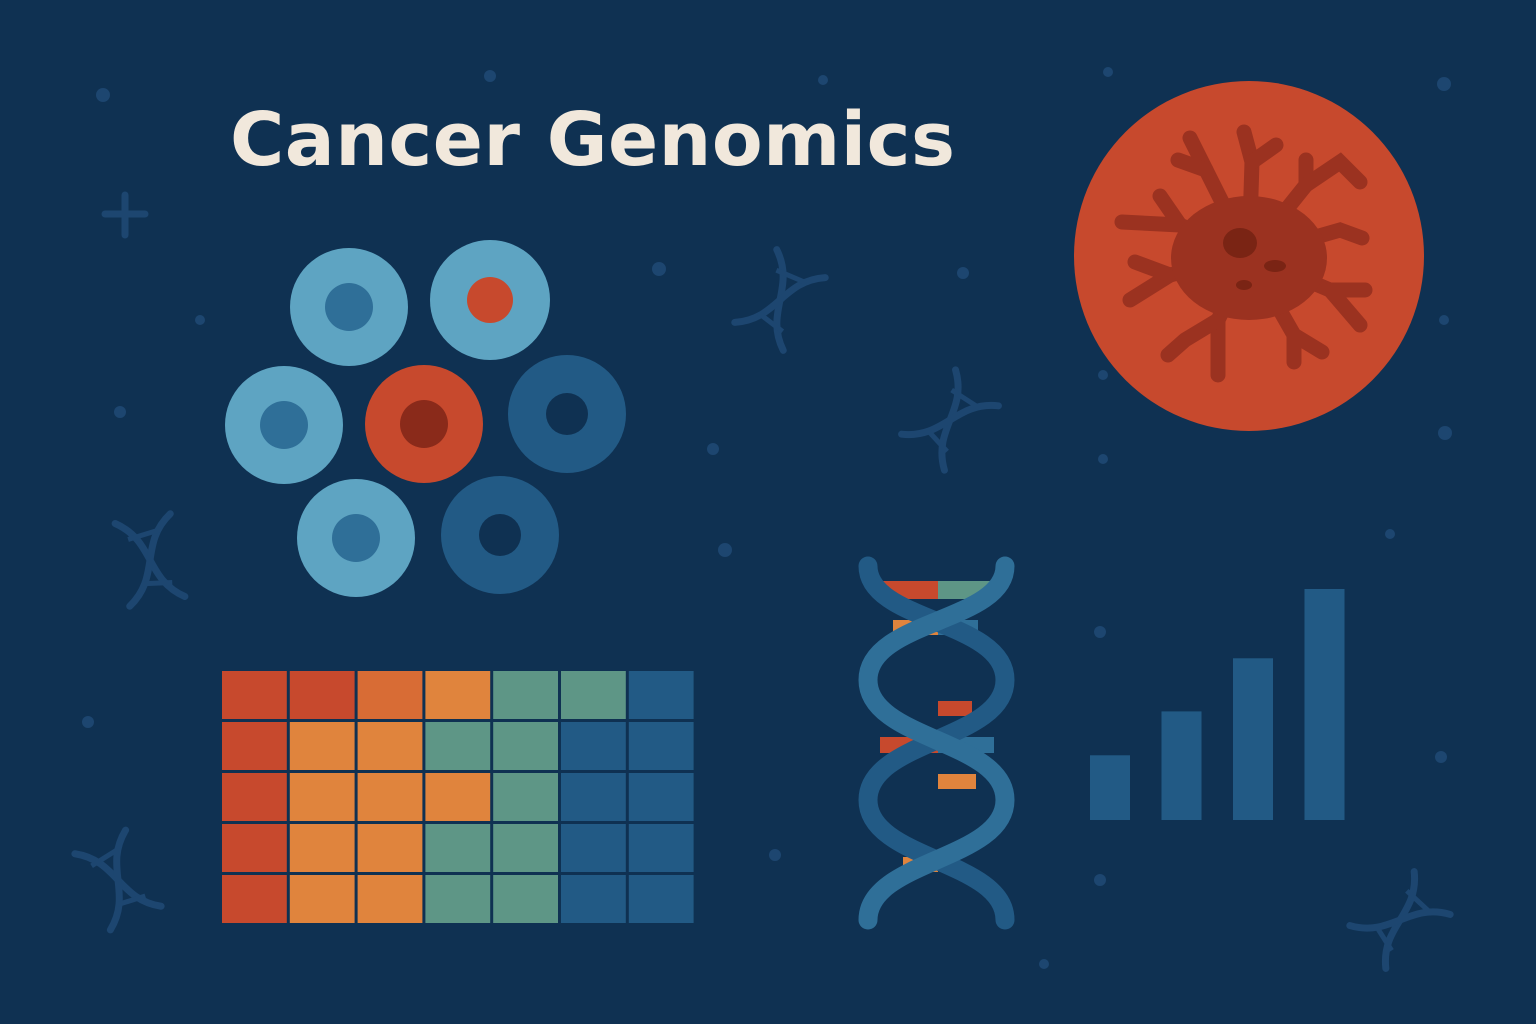 The height and width of the screenshot is (1024, 1536). I want to click on mutated-cell, so click(424, 424).